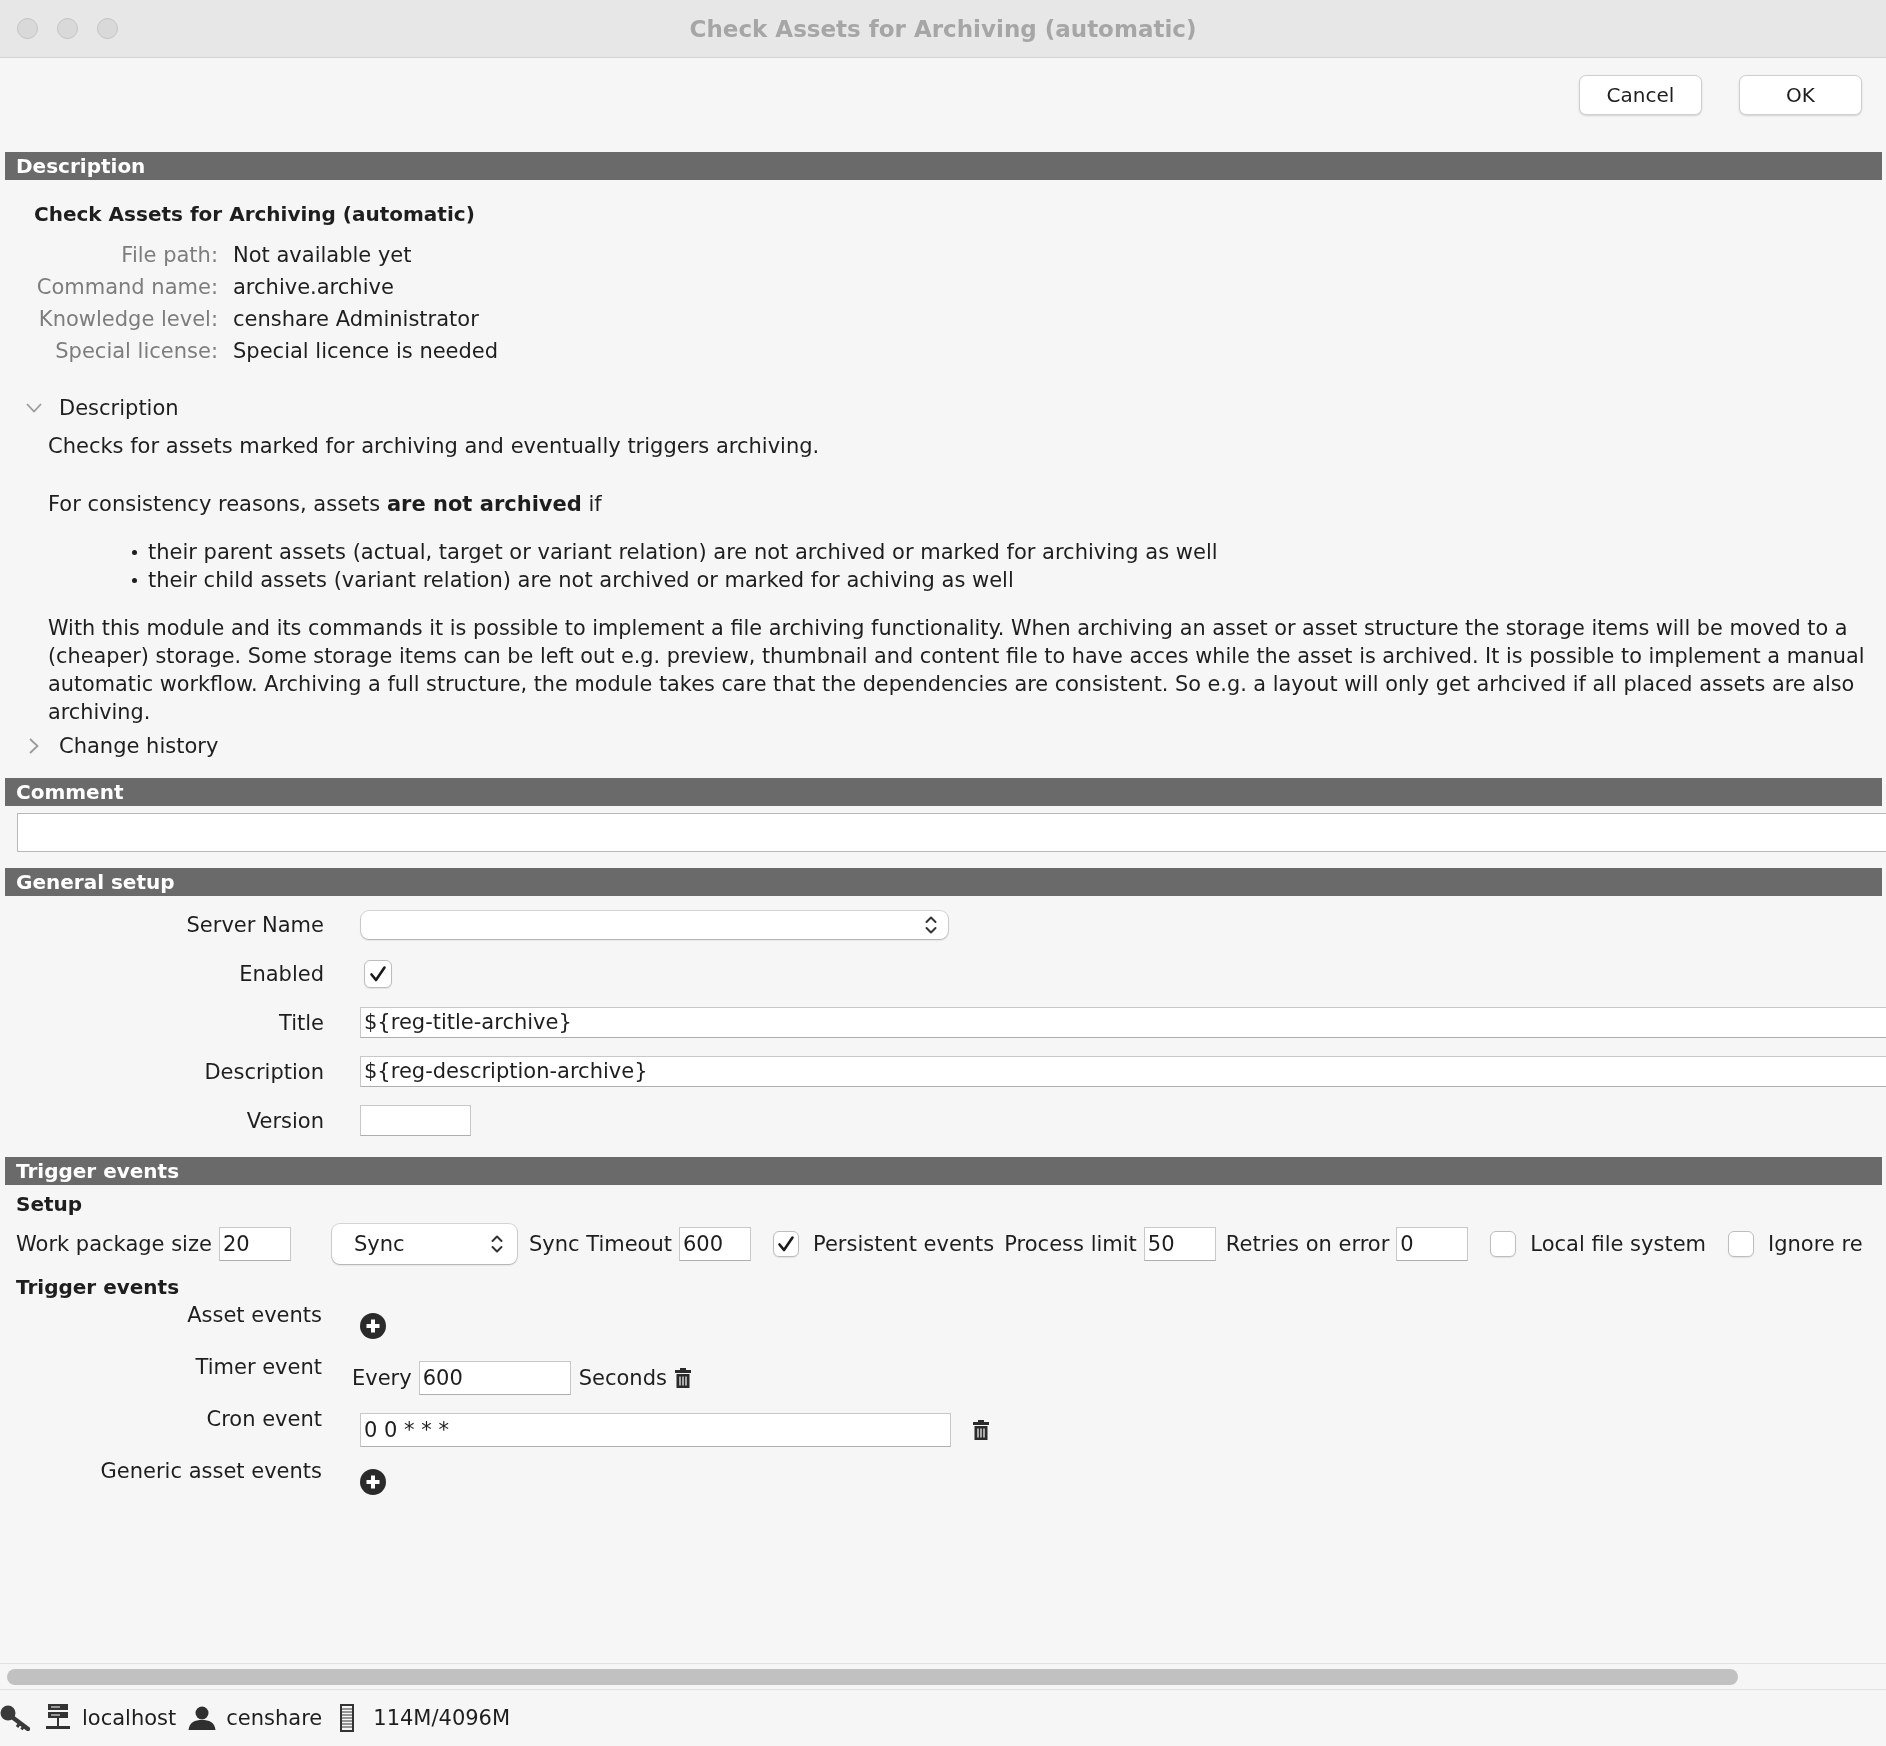 The image size is (1886, 1746). What do you see at coordinates (34, 746) in the screenshot?
I see `chevron-right-icon` at bounding box center [34, 746].